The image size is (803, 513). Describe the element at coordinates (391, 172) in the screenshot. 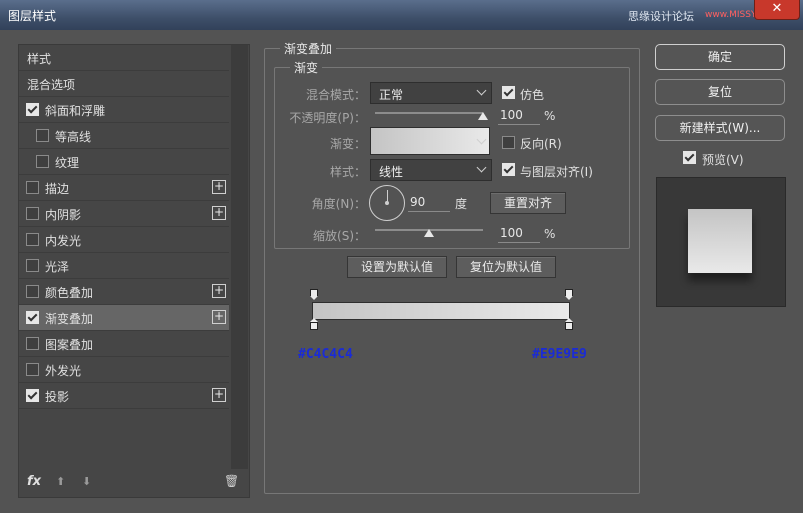

I see `style-value: 线性` at that location.